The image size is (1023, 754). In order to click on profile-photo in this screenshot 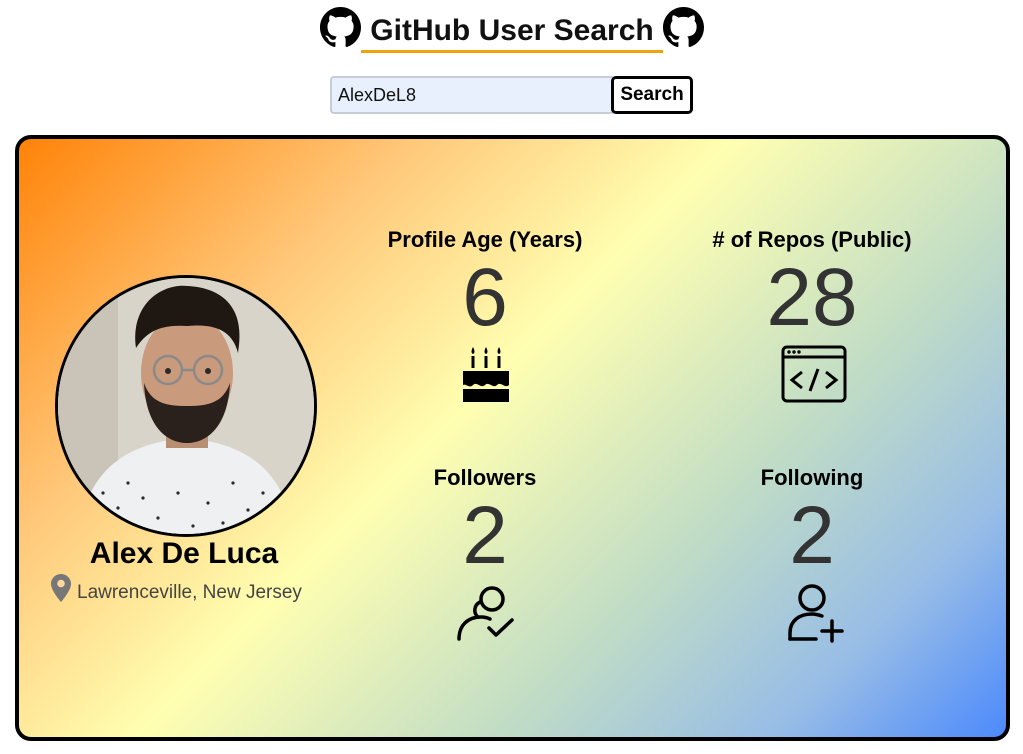, I will do `click(186, 406)`.